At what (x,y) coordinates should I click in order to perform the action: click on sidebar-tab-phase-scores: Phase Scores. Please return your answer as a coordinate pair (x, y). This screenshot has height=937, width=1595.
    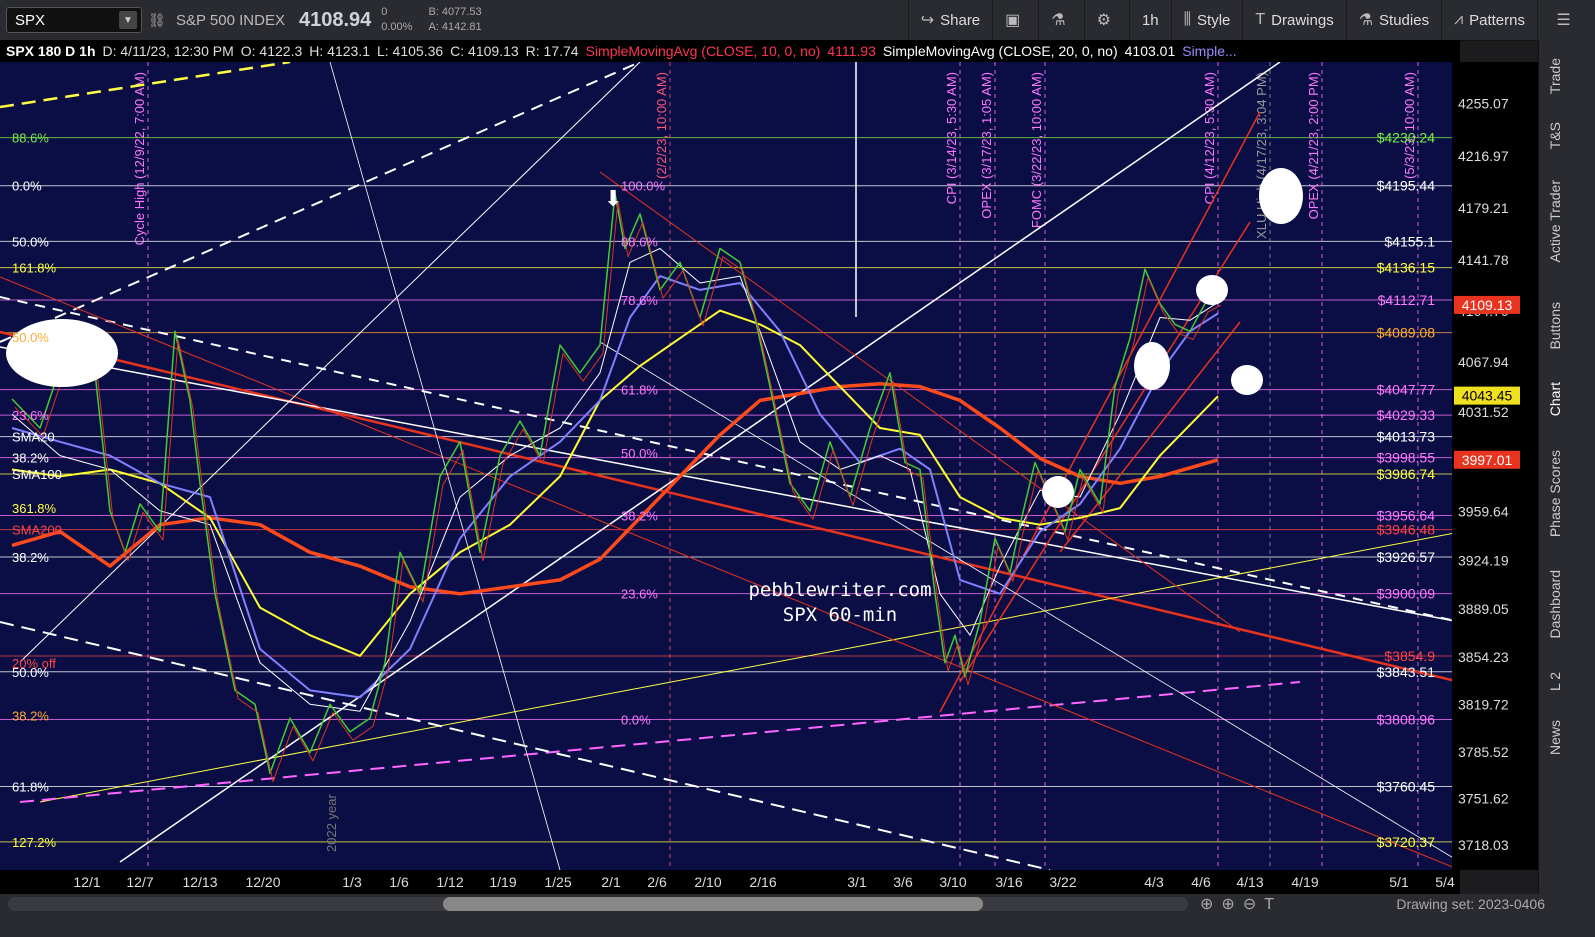
    Looking at the image, I should click on (1555, 493).